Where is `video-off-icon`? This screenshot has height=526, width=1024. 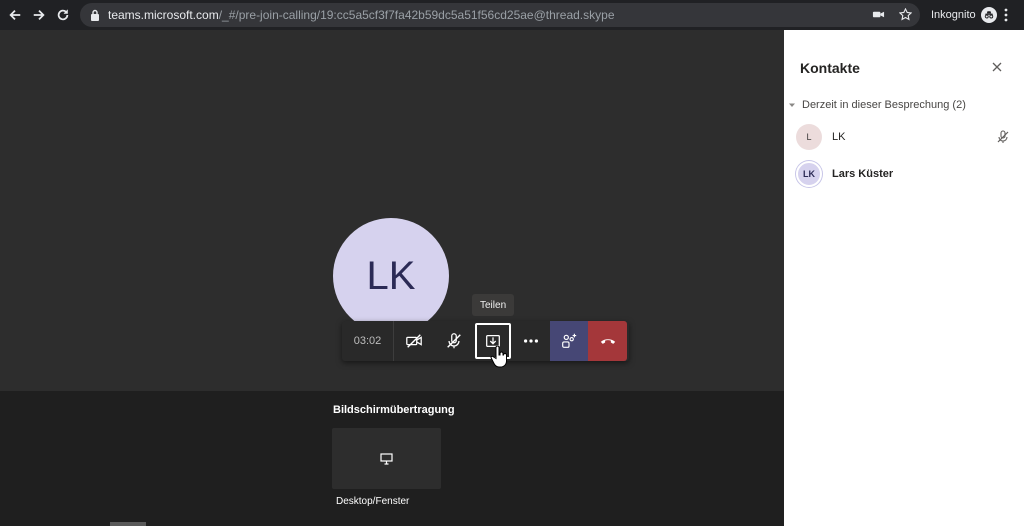
video-off-icon is located at coordinates (414, 341).